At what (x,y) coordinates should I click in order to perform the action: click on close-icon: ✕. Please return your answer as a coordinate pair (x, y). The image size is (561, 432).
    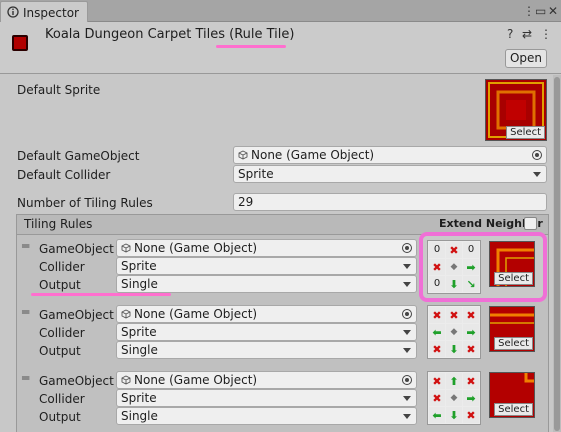
    Looking at the image, I should click on (553, 11).